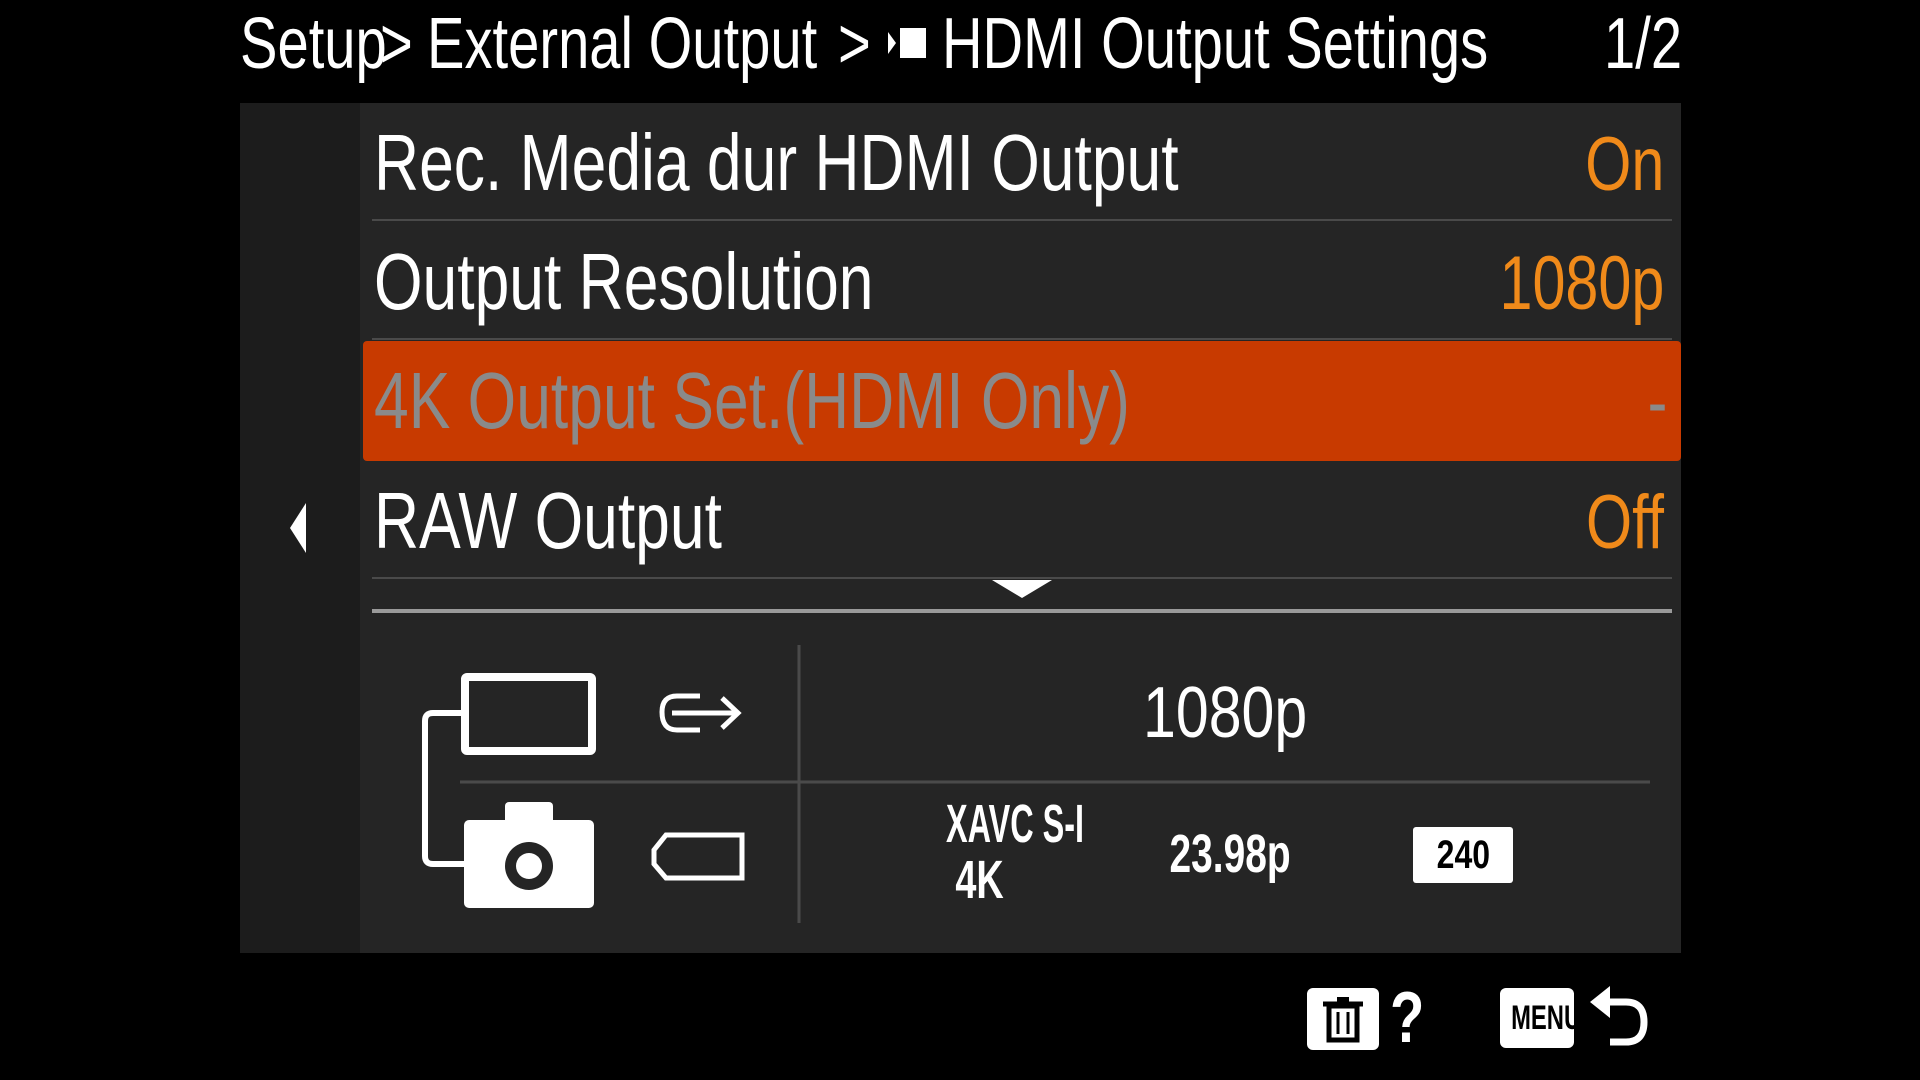  Describe the element at coordinates (548, 520) in the screenshot. I see `menu-item-label: RAW Output` at that location.